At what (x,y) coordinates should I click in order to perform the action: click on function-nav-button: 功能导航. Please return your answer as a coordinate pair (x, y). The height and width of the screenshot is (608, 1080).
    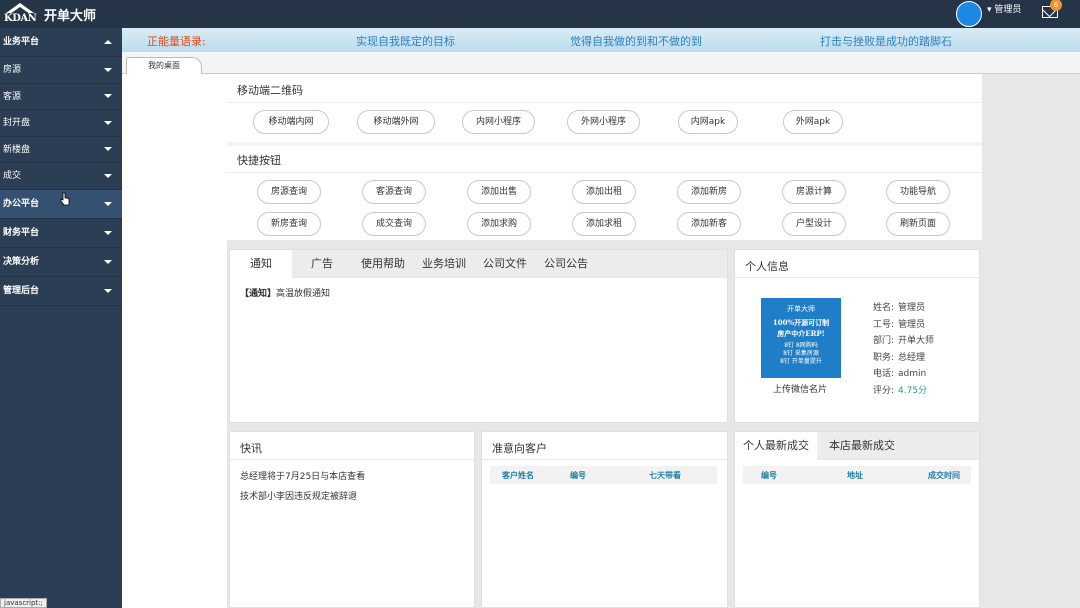
    Looking at the image, I should click on (918, 192).